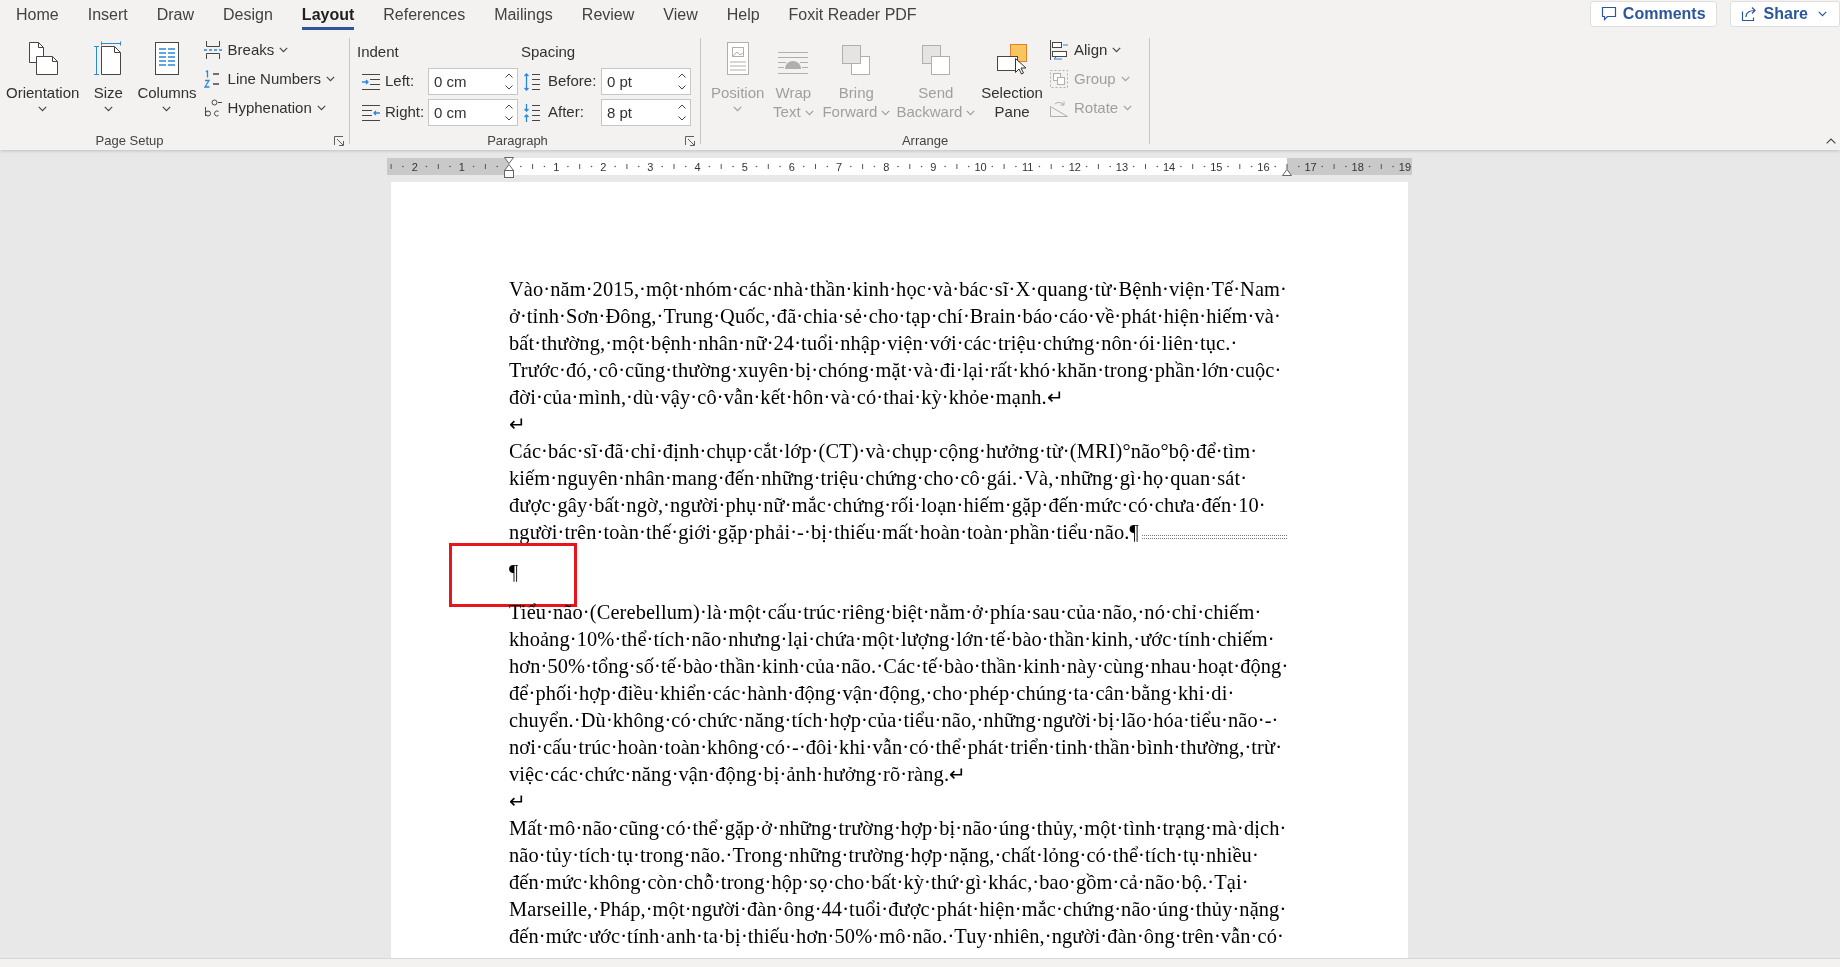 The width and height of the screenshot is (1840, 967). I want to click on comment-icon, so click(1608, 14).